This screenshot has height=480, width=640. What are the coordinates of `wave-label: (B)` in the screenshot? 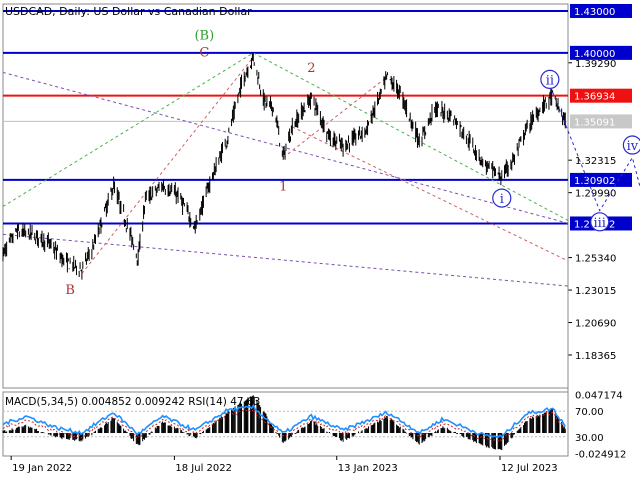 It's located at (204, 36).